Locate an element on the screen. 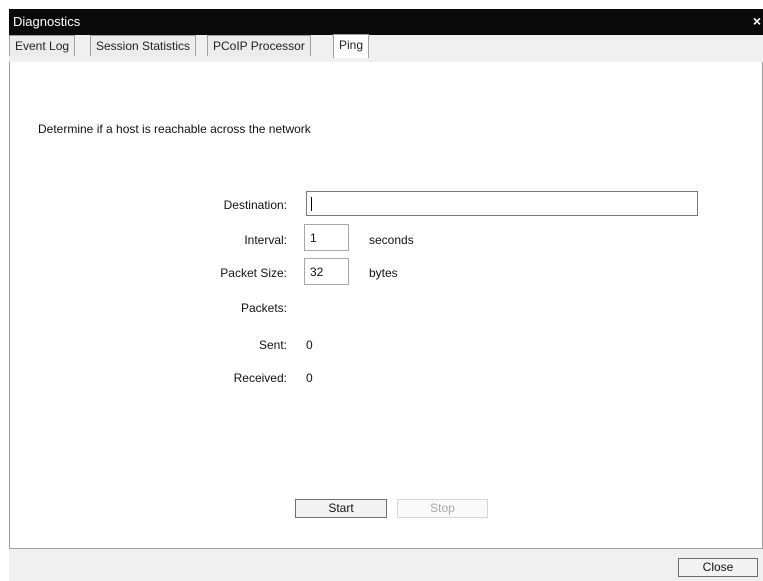 Image resolution: width=763 pixels, height=581 pixels. destination-label: Destination: is located at coordinates (255, 205).